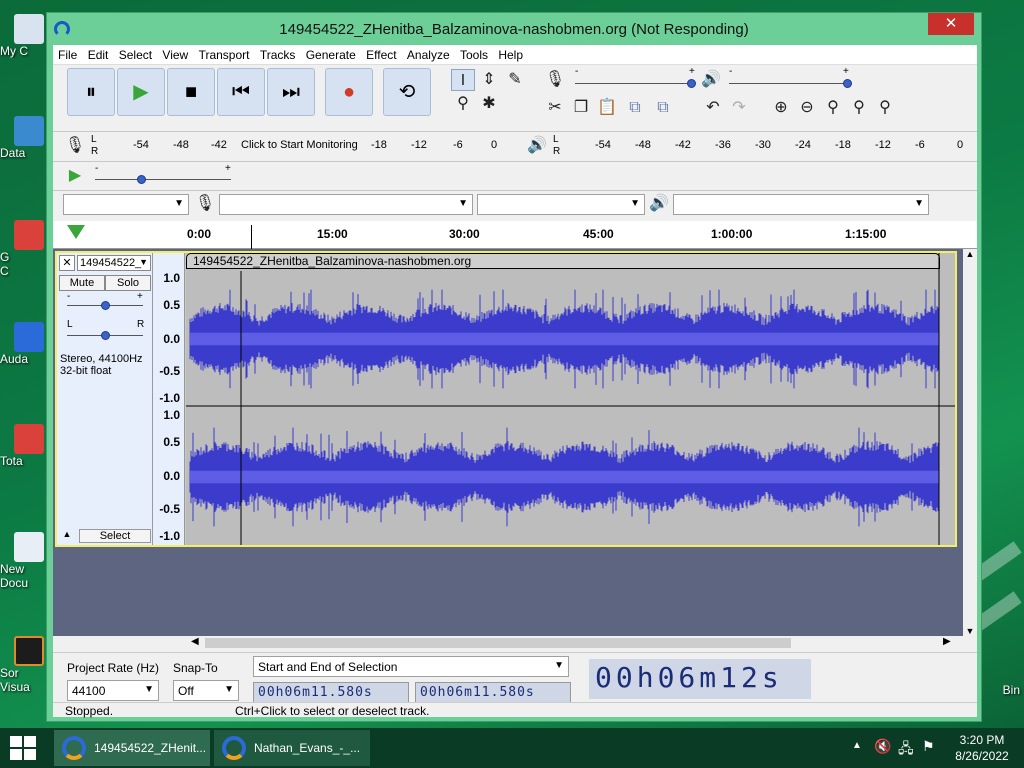 This screenshot has height=768, width=1024. Describe the element at coordinates (561, 204) in the screenshot. I see `recording-channels-select: ▼` at that location.